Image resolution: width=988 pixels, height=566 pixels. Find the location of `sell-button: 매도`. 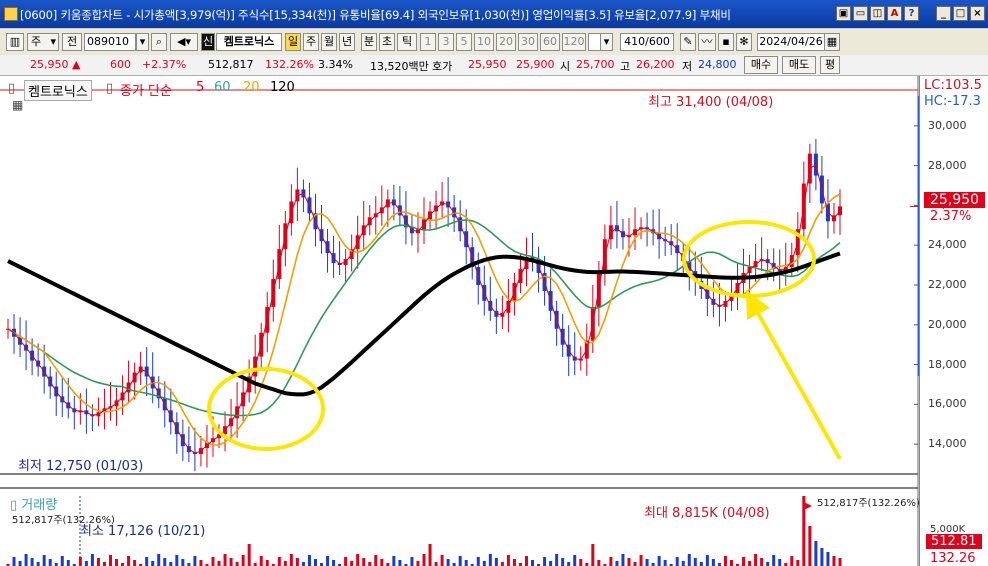

sell-button: 매도 is located at coordinates (799, 65).